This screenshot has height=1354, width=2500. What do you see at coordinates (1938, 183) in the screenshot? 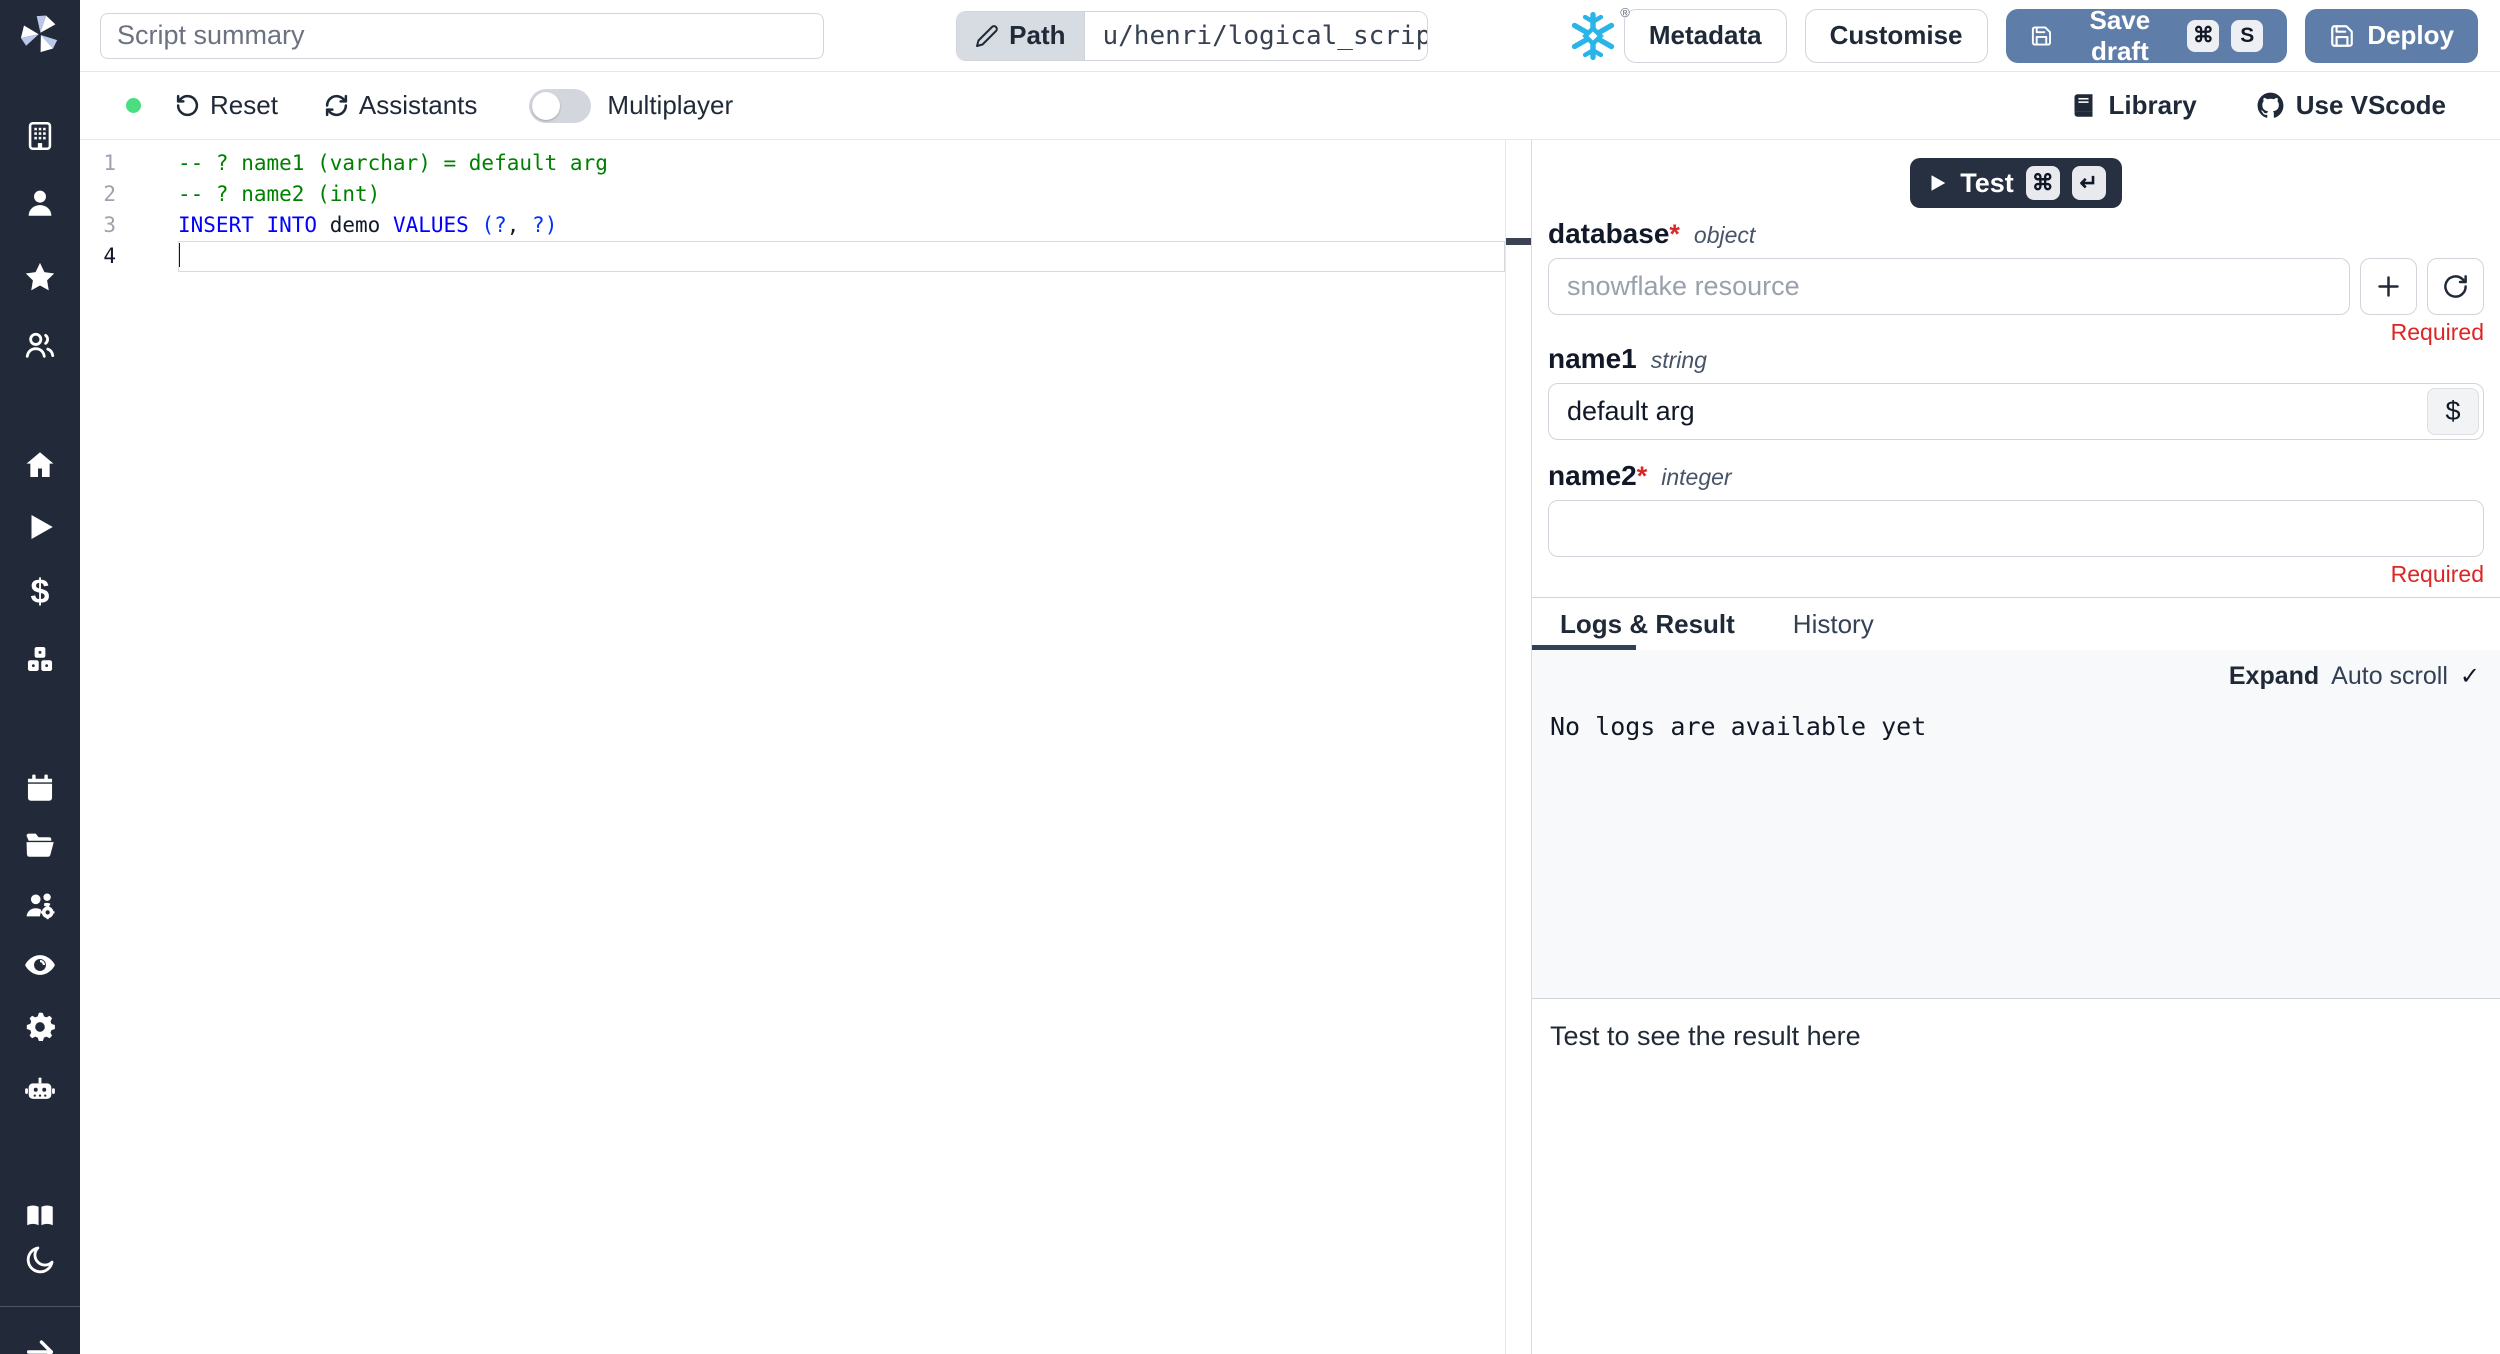
I see `play-icon` at bounding box center [1938, 183].